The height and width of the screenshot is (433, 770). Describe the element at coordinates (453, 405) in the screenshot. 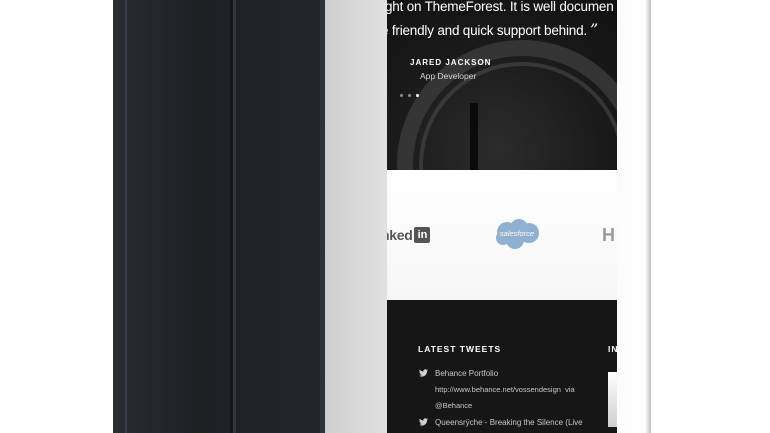

I see `tweet-handle: @Behance` at that location.